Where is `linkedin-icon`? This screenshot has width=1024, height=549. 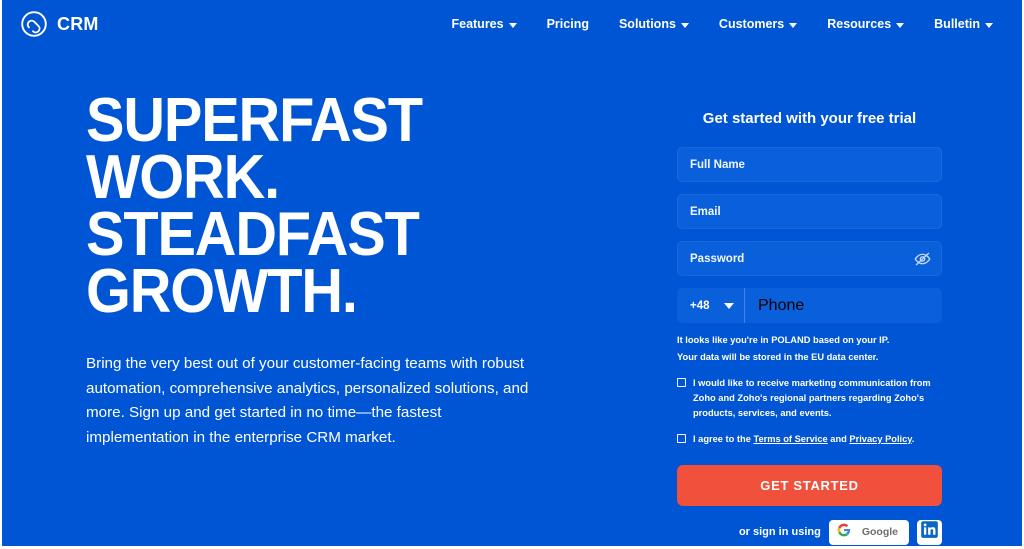
linkedin-icon is located at coordinates (929, 532).